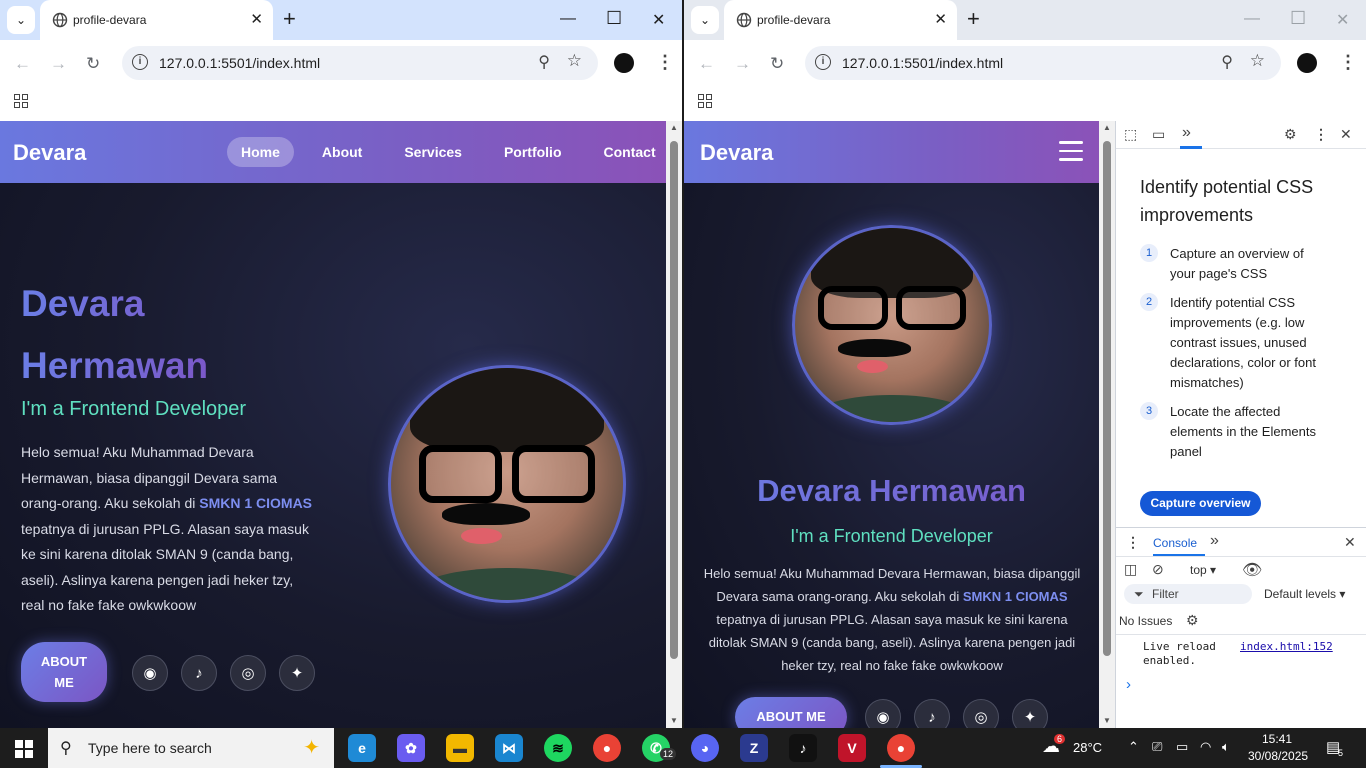 The height and width of the screenshot is (768, 1366). I want to click on nav-services: Services, so click(433, 152).